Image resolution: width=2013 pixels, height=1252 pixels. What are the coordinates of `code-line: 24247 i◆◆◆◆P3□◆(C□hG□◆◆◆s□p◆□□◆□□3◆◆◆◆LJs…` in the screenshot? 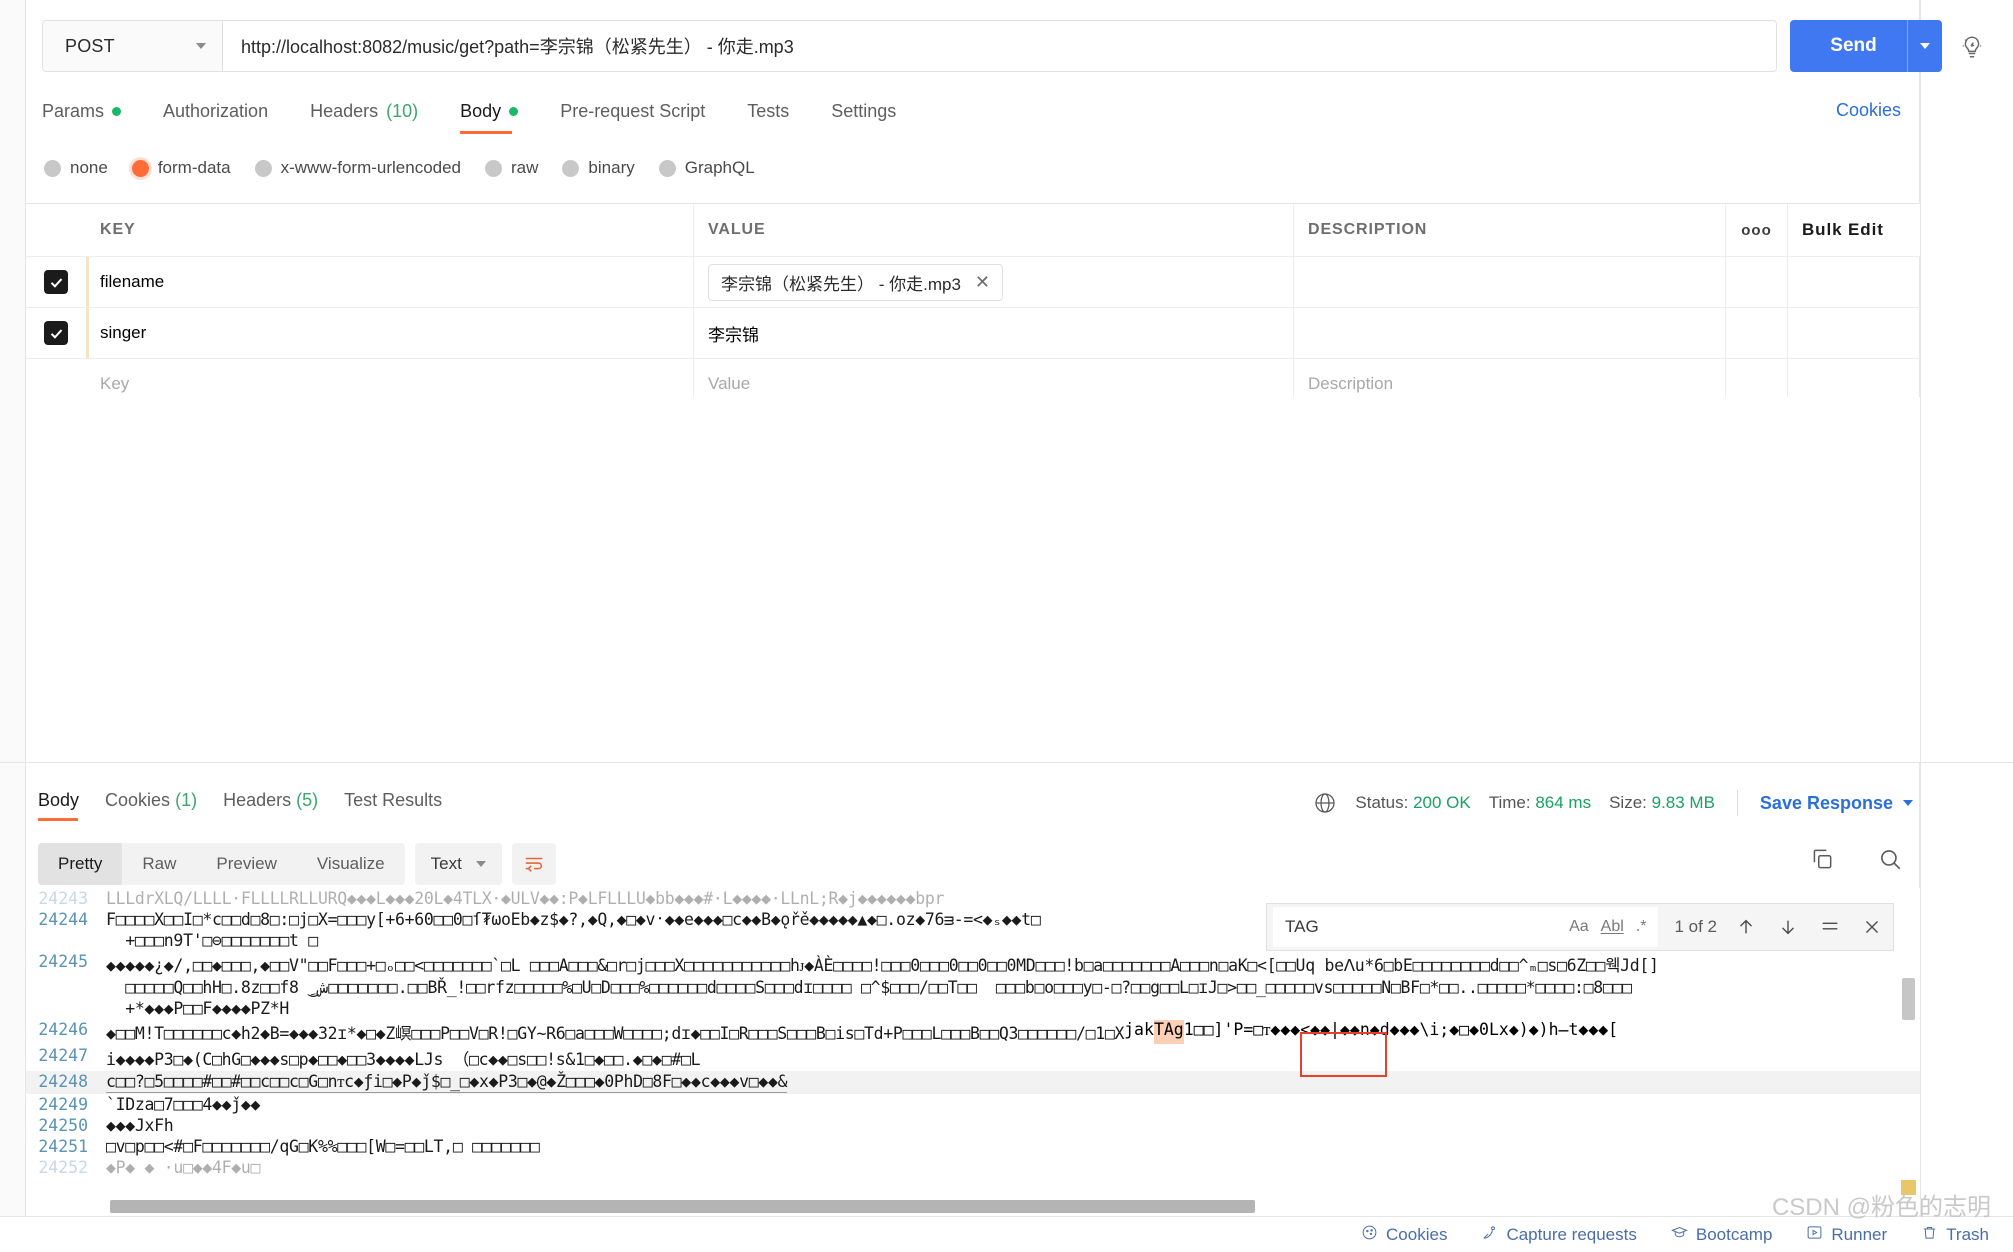 It's located at (973, 1058).